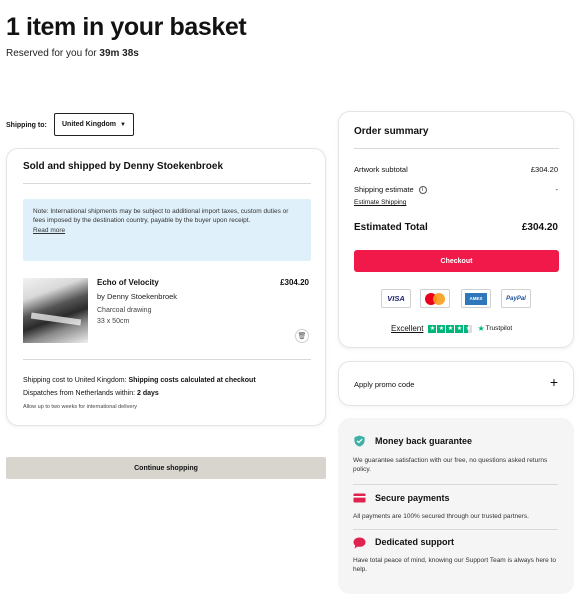 The width and height of the screenshot is (580, 598). Describe the element at coordinates (75, 380) in the screenshot. I see `shipping-cost-label: Shipping cost to United Kingdom:` at that location.